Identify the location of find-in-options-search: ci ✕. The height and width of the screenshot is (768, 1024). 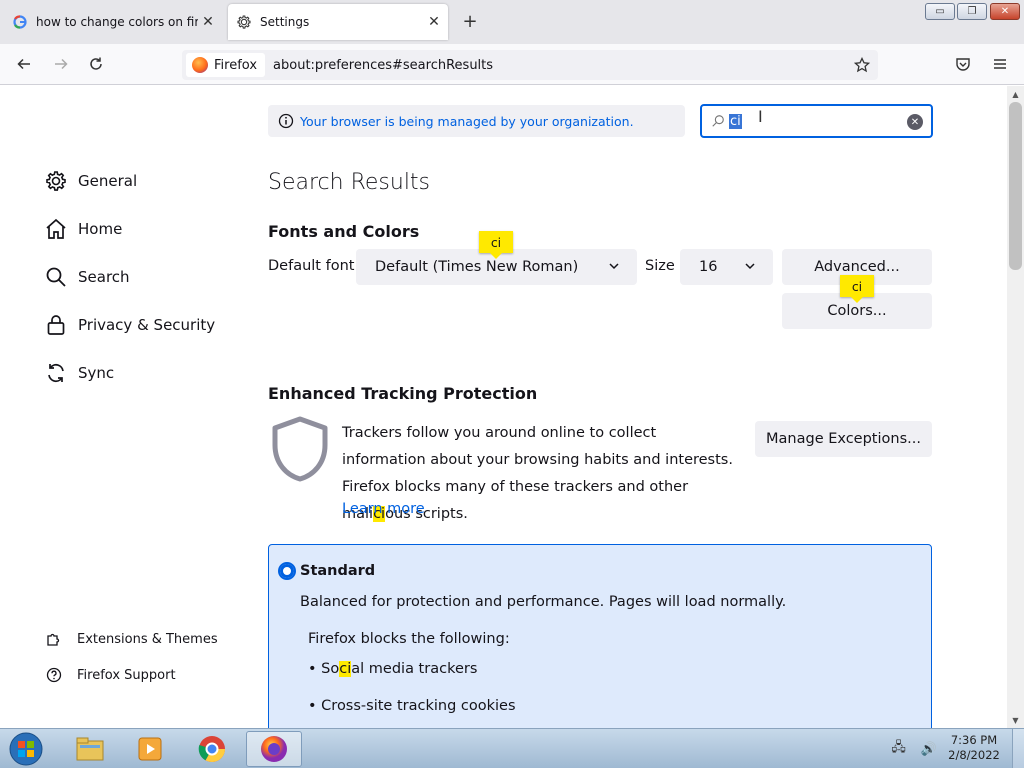
(816, 121).